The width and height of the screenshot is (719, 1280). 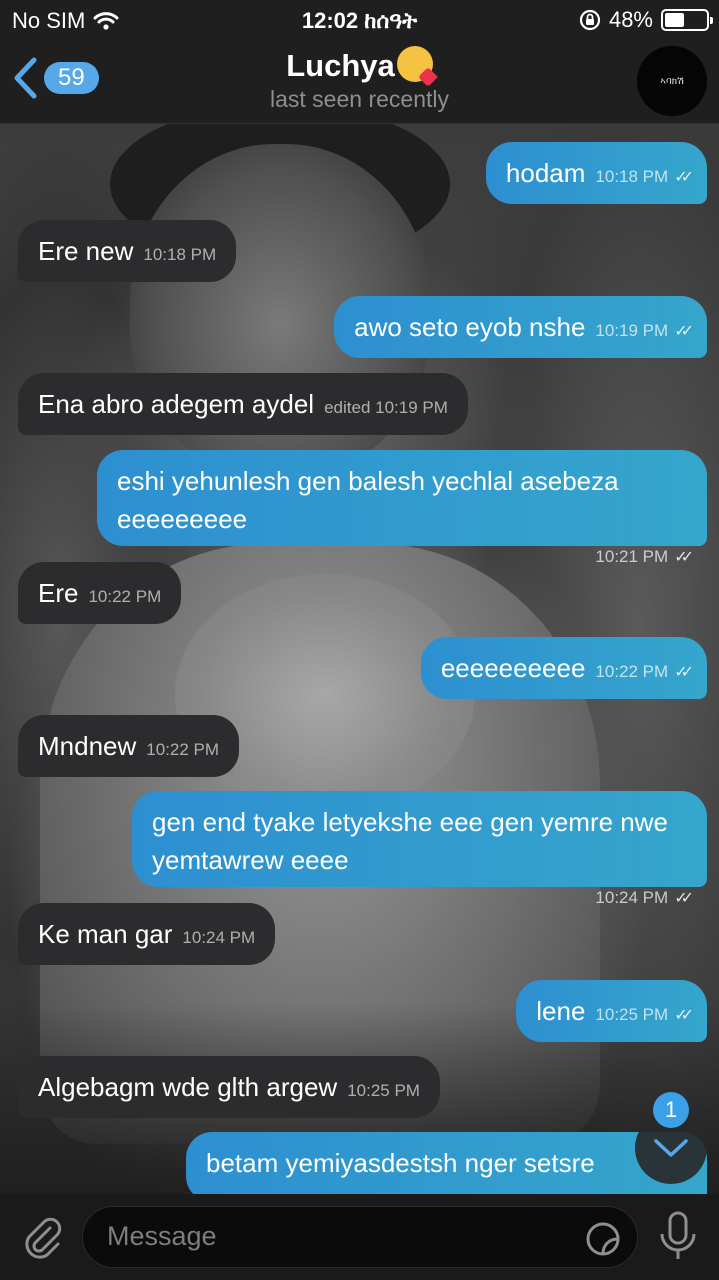 I want to click on message-meta: 10:22 PM ✓✓, so click(x=639, y=668).